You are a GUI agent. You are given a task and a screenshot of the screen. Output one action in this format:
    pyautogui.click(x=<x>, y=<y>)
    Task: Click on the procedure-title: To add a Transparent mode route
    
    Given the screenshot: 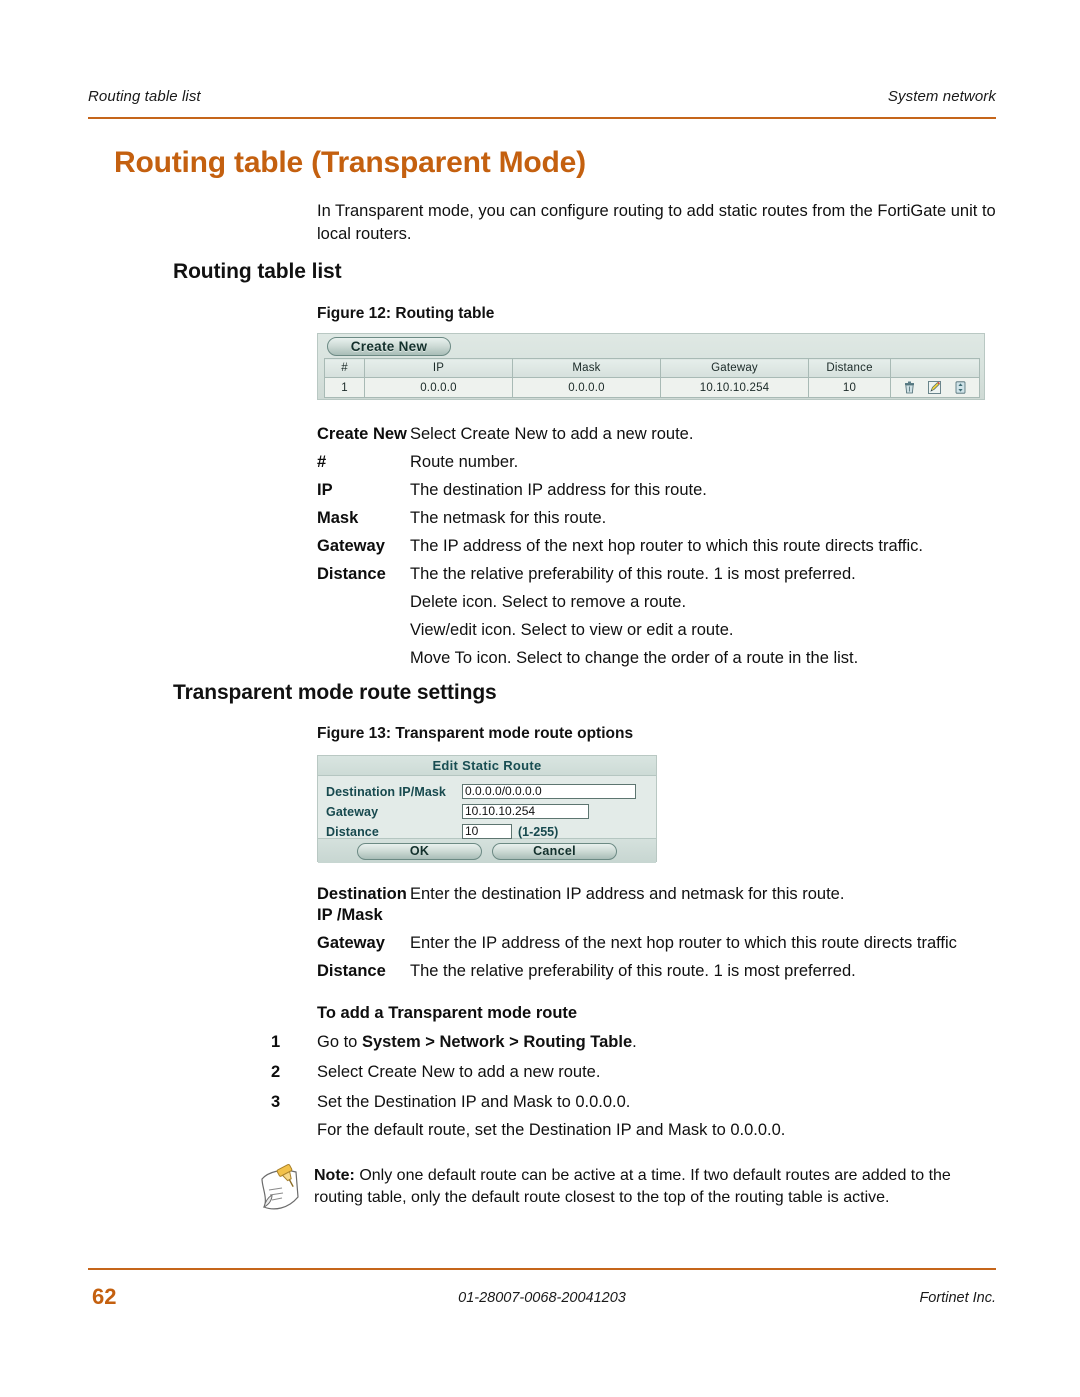 What is the action you would take?
    pyautogui.click(x=447, y=1013)
    